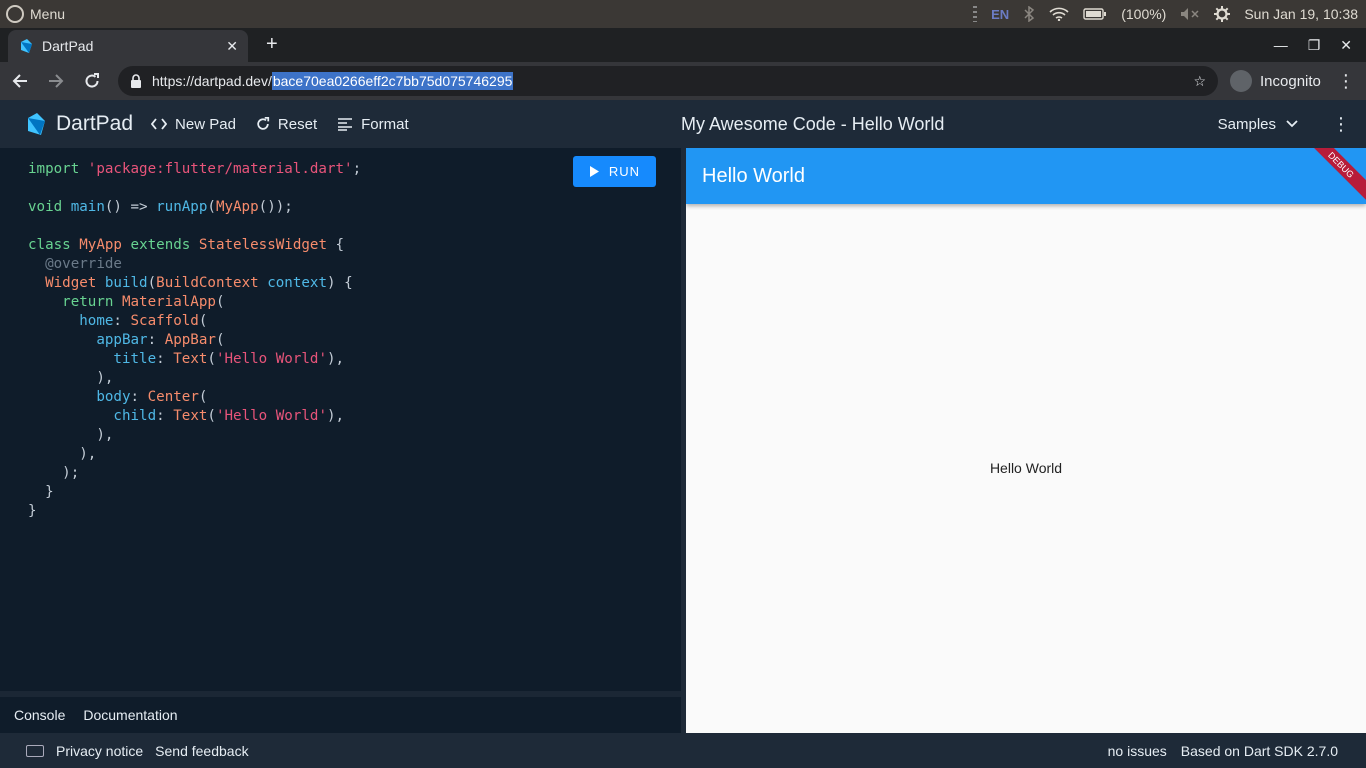 This screenshot has width=1366, height=768. What do you see at coordinates (62, 454) in the screenshot?
I see `code-line-16: ),` at bounding box center [62, 454].